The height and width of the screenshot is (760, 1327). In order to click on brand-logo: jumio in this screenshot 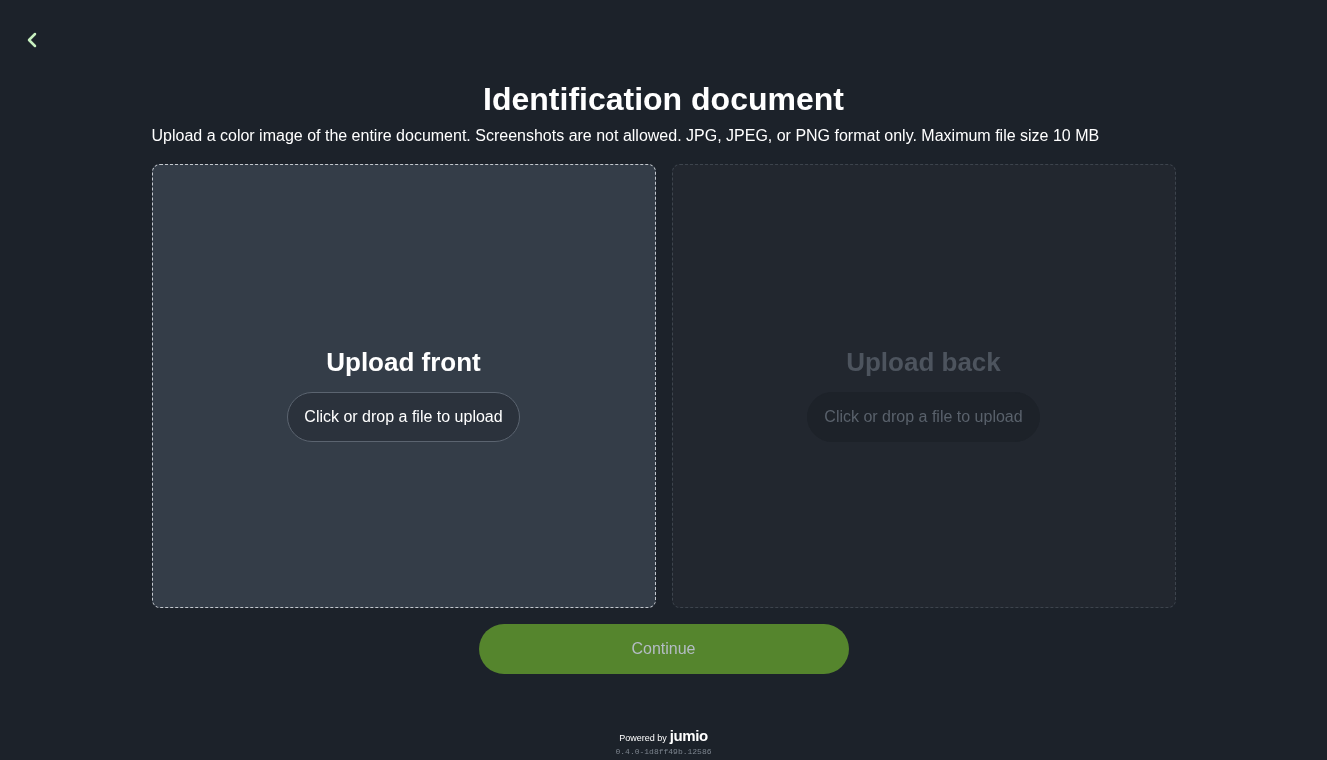, I will do `click(688, 736)`.